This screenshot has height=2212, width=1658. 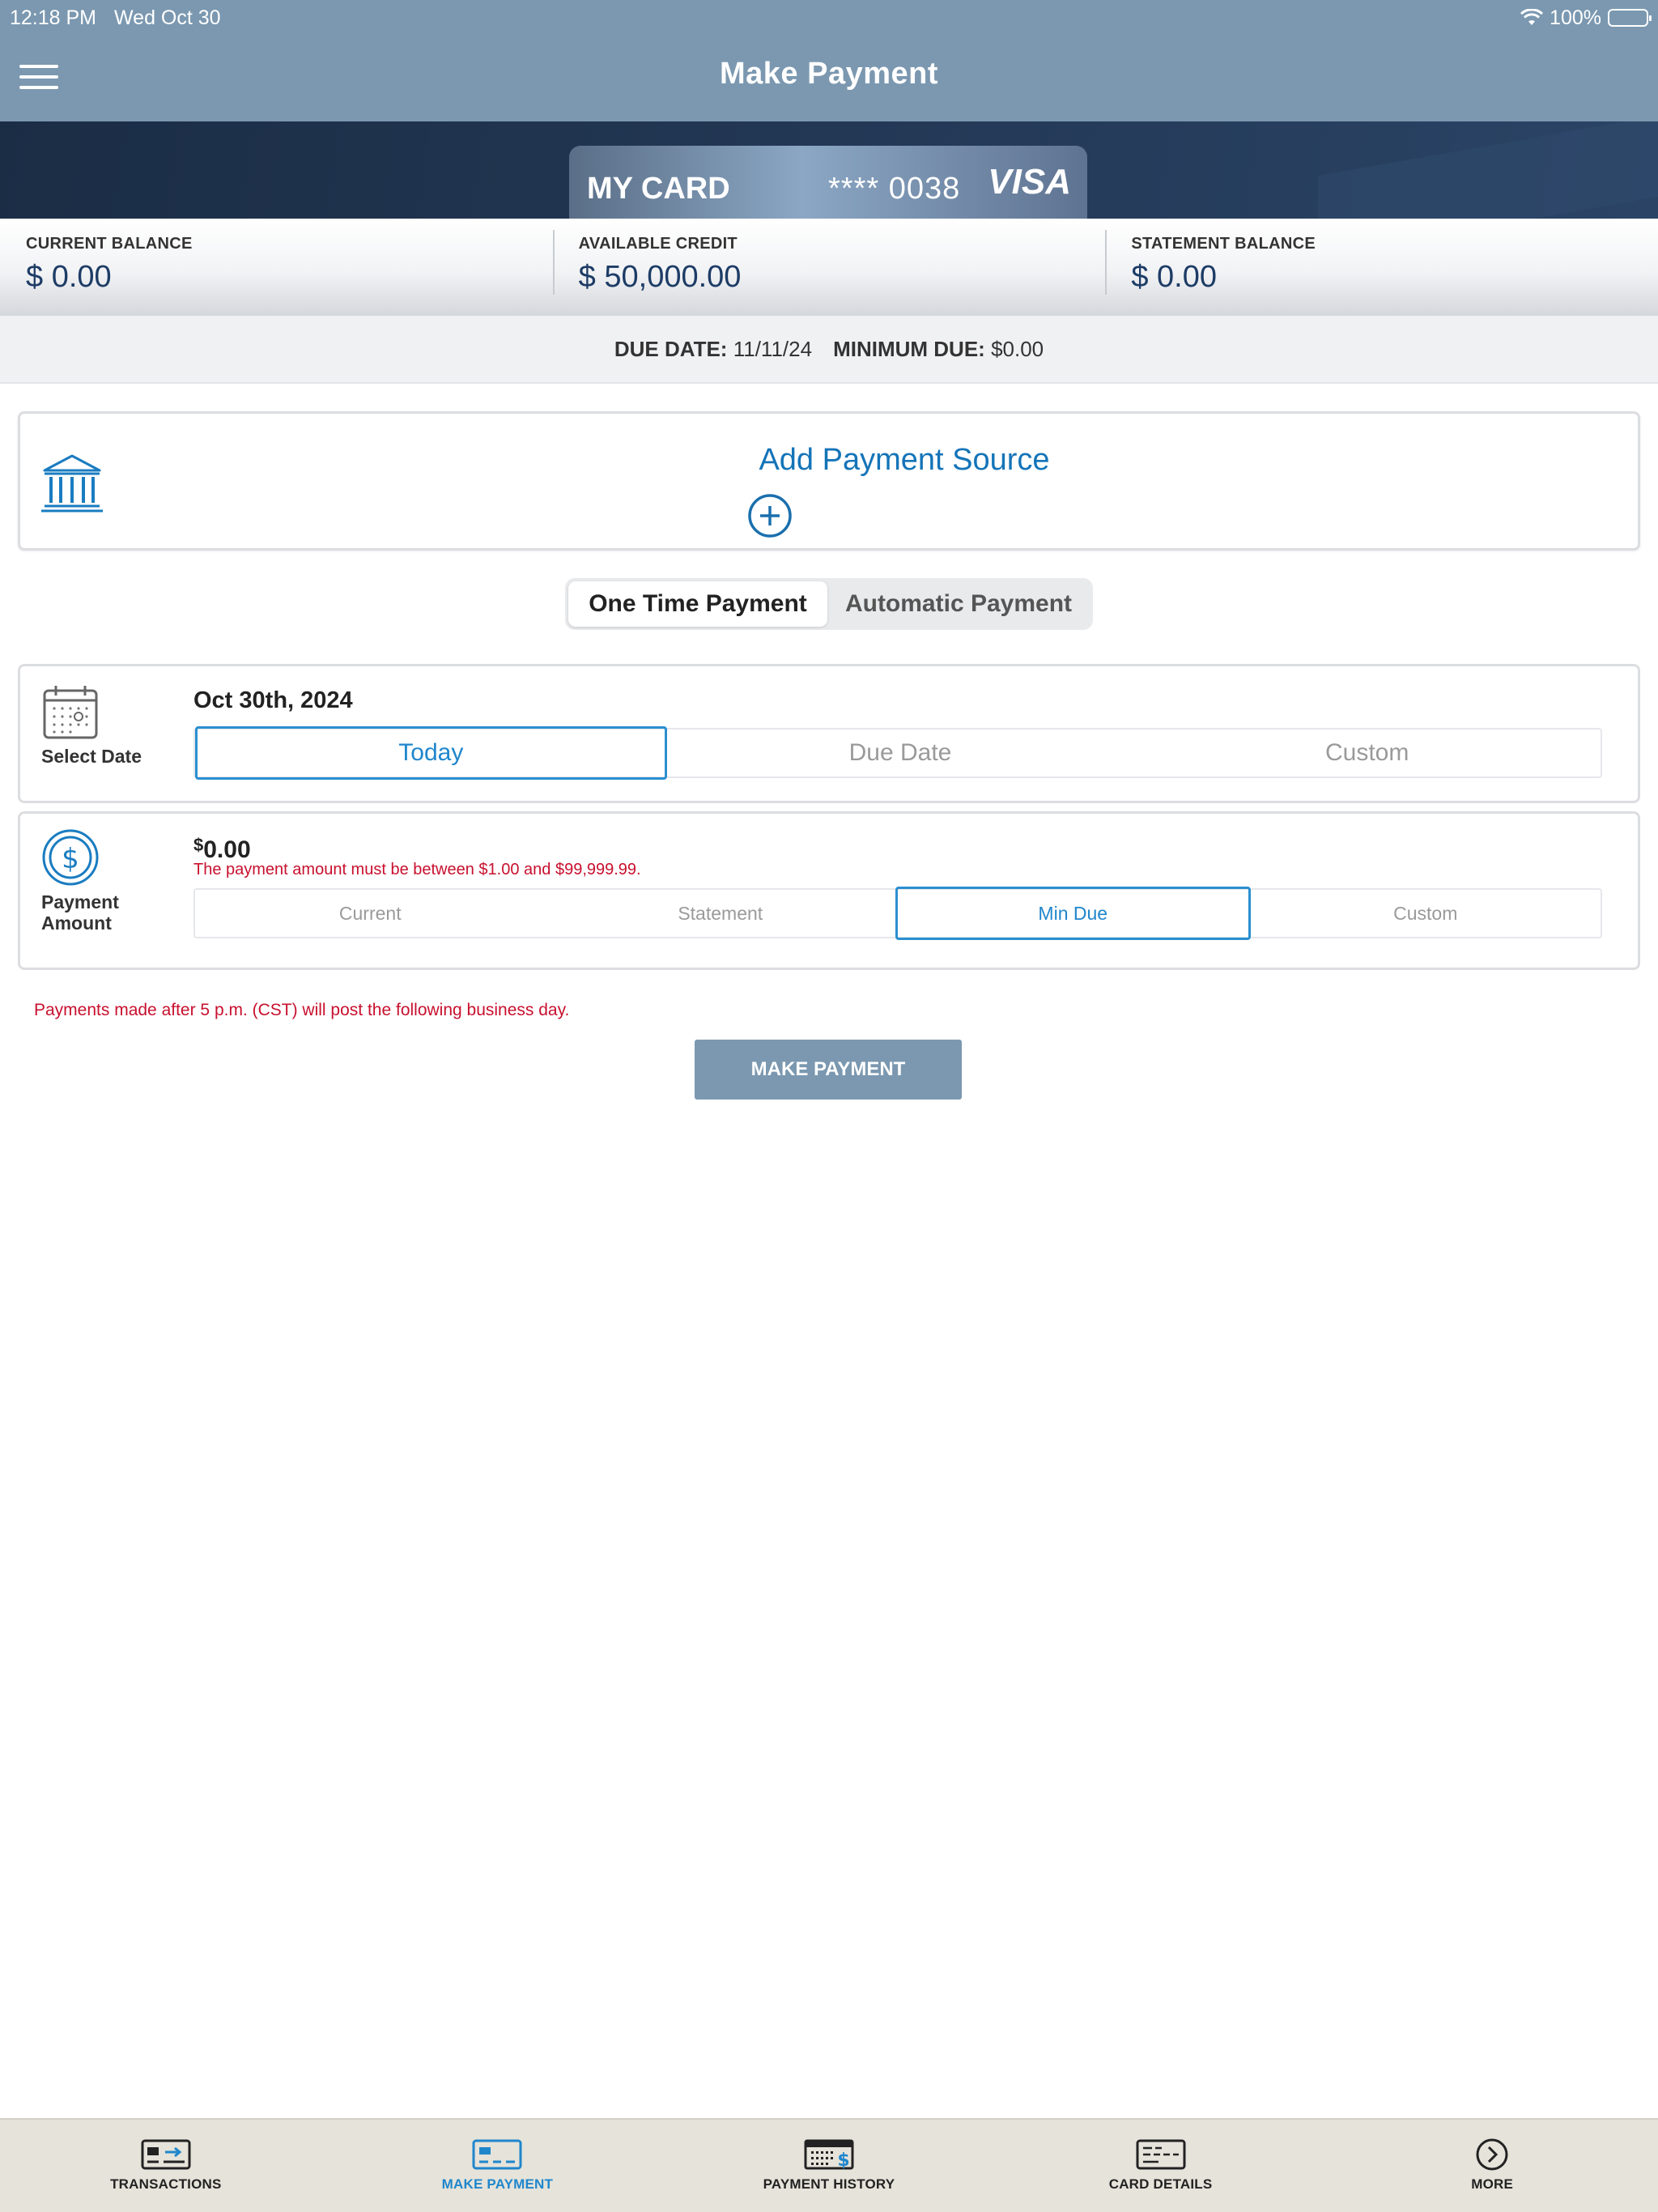 I want to click on tab-label: MORE, so click(x=1492, y=2184).